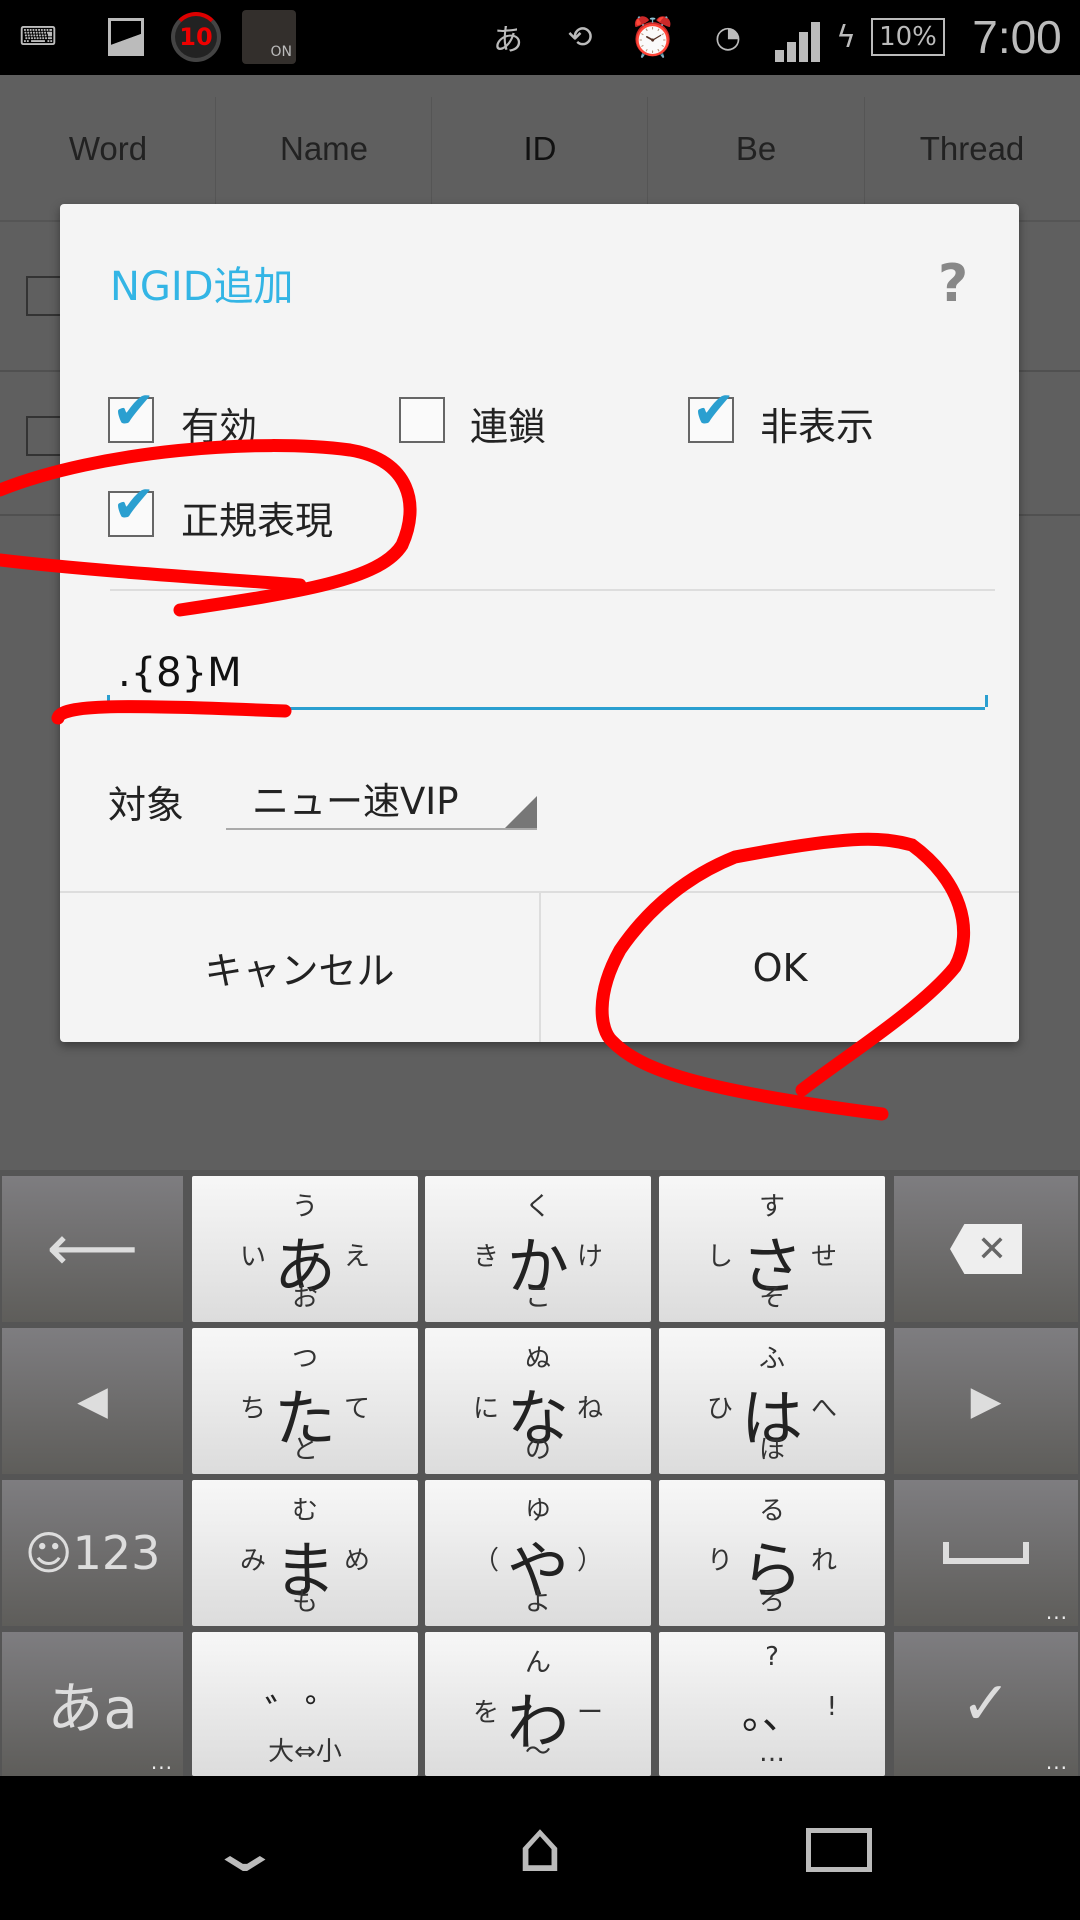 The height and width of the screenshot is (1920, 1080). I want to click on annotation-underline, so click(171, 712).